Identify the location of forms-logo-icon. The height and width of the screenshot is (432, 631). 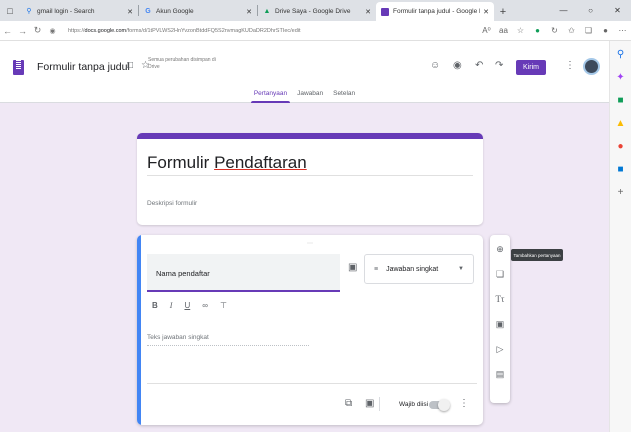
(18, 67).